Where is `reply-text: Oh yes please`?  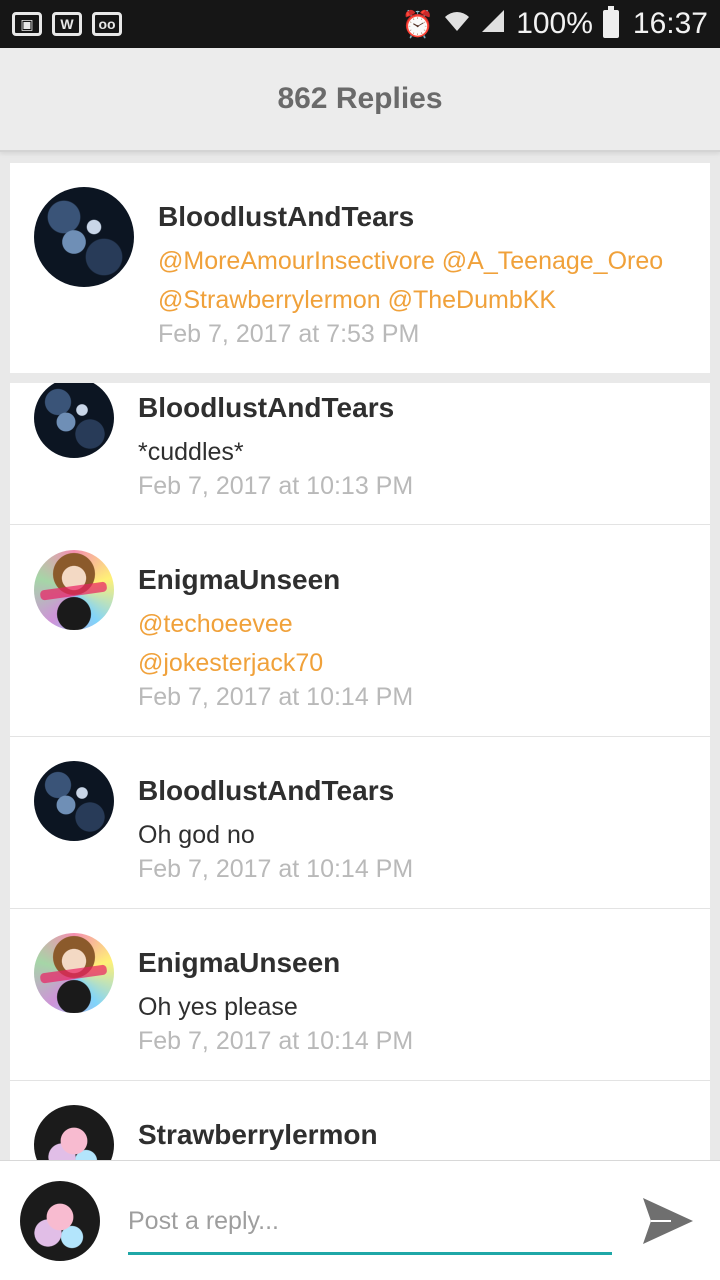
reply-text: Oh yes please is located at coordinates (218, 1007).